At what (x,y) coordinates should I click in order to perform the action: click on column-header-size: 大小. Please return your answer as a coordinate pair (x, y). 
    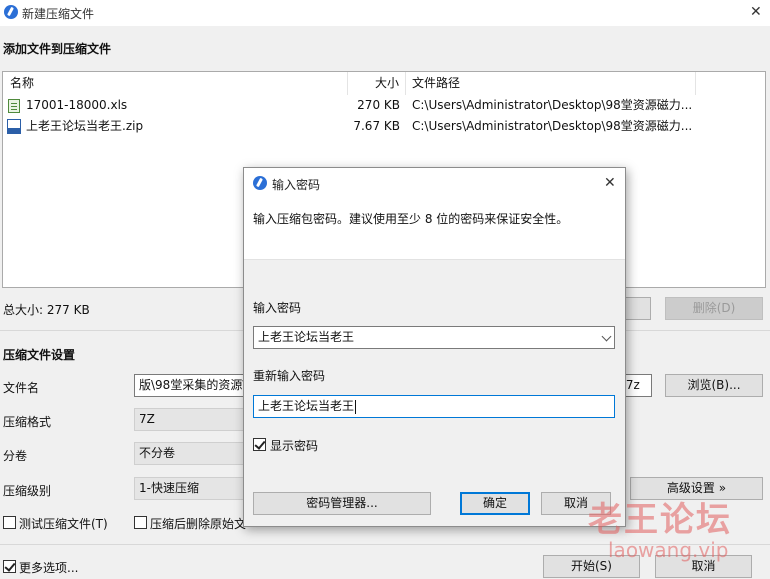
    Looking at the image, I should click on (377, 83).